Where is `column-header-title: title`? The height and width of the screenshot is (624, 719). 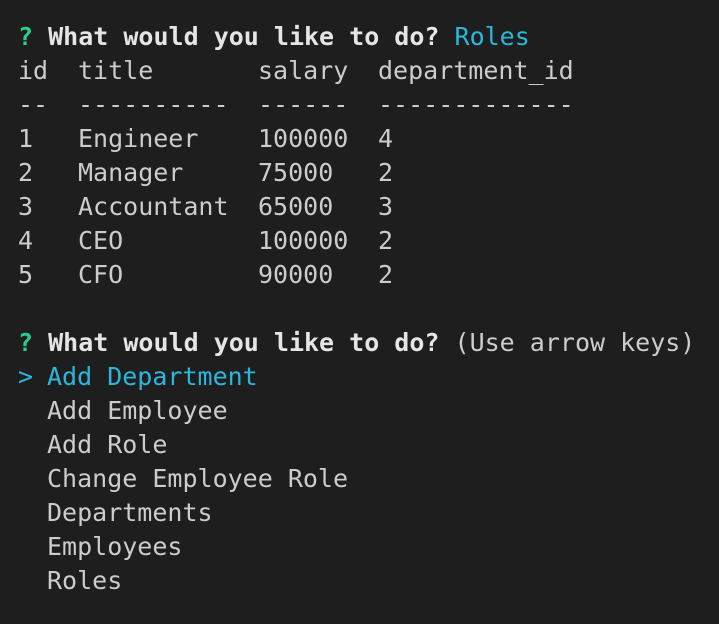 column-header-title: title is located at coordinates (116, 70).